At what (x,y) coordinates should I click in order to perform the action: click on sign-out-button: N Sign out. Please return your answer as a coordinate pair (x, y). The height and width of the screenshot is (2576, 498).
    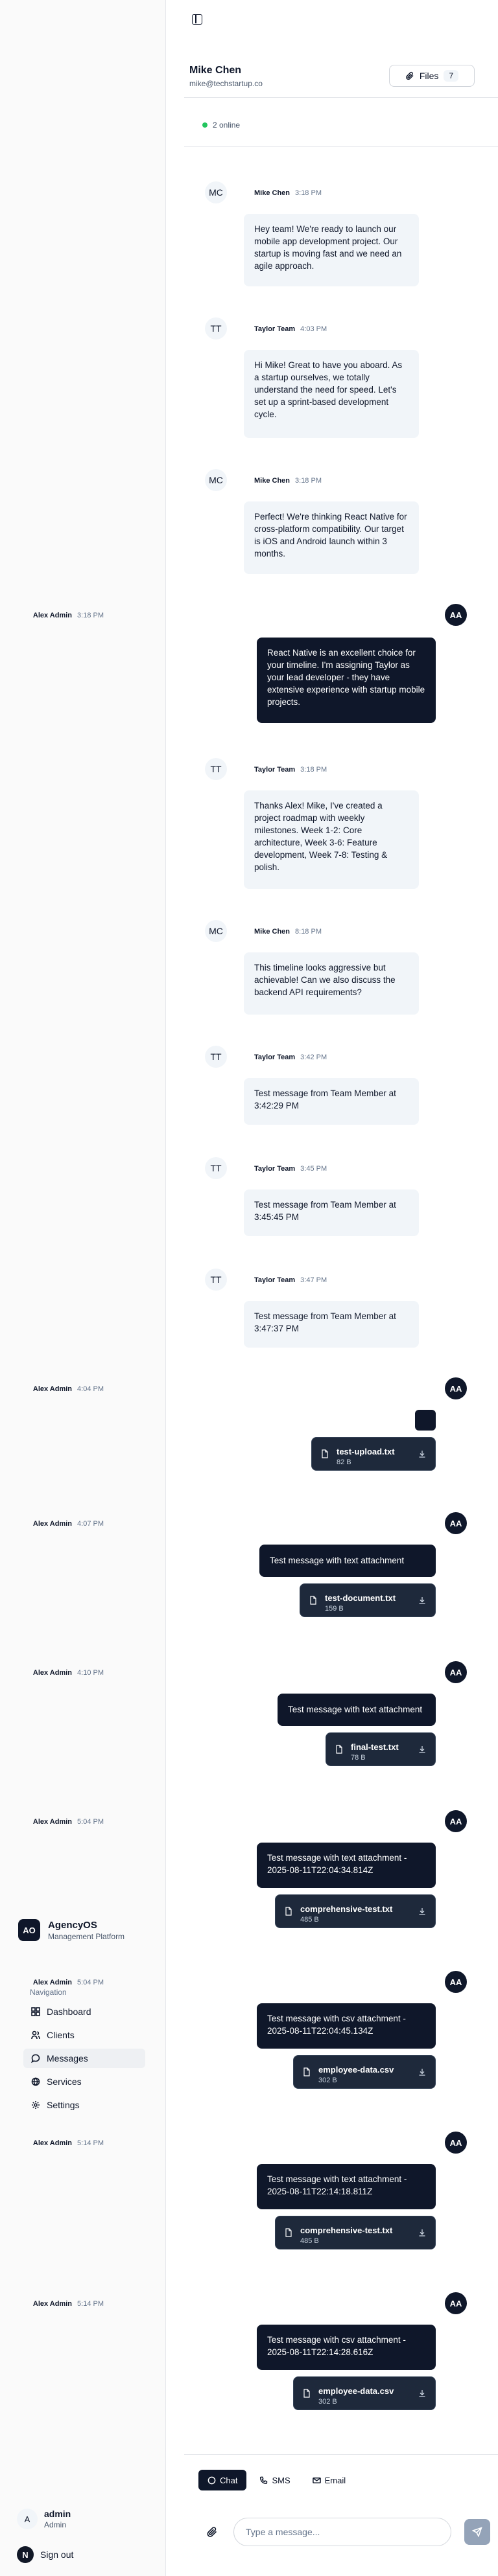
    Looking at the image, I should click on (45, 2554).